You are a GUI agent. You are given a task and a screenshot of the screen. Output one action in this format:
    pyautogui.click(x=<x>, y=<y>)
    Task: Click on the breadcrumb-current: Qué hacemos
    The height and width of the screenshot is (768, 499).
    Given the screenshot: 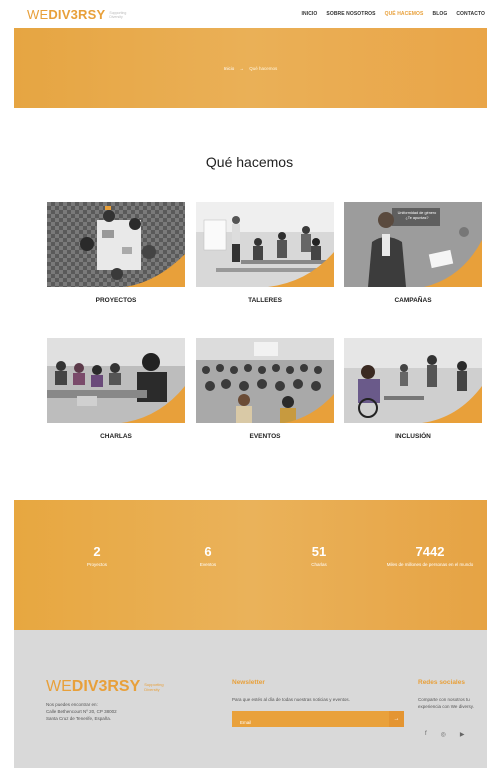 What is the action you would take?
    pyautogui.click(x=263, y=68)
    